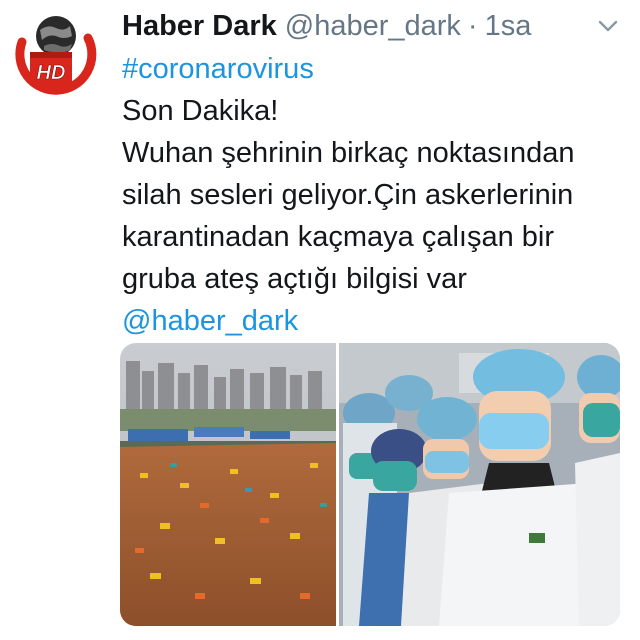 The height and width of the screenshot is (640, 640). I want to click on haber-dark-logo: HD, so click(54, 54).